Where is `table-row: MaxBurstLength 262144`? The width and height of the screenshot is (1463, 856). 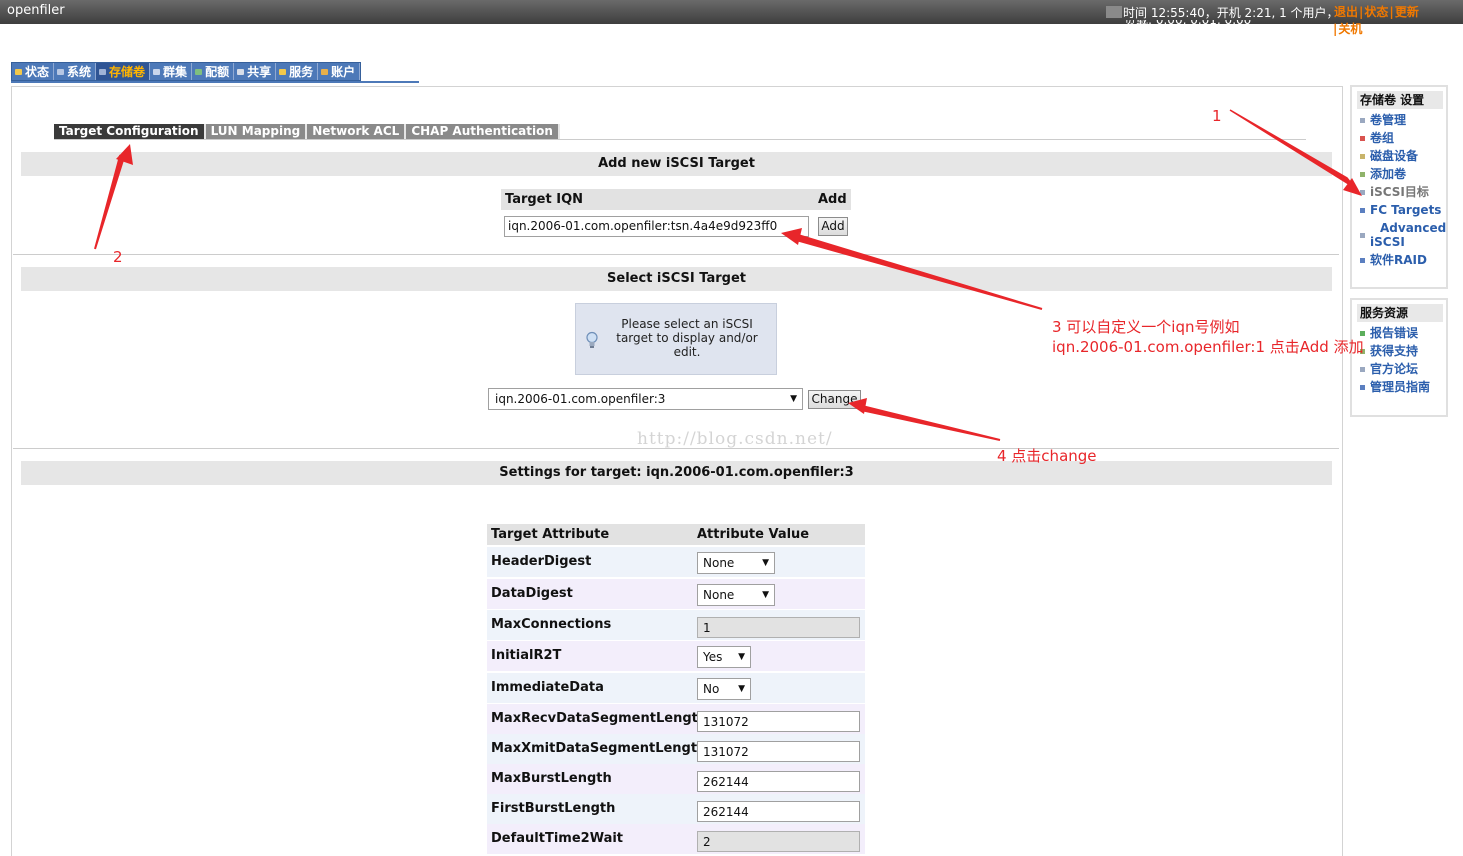
table-row: MaxBurstLength 262144 is located at coordinates (676, 779).